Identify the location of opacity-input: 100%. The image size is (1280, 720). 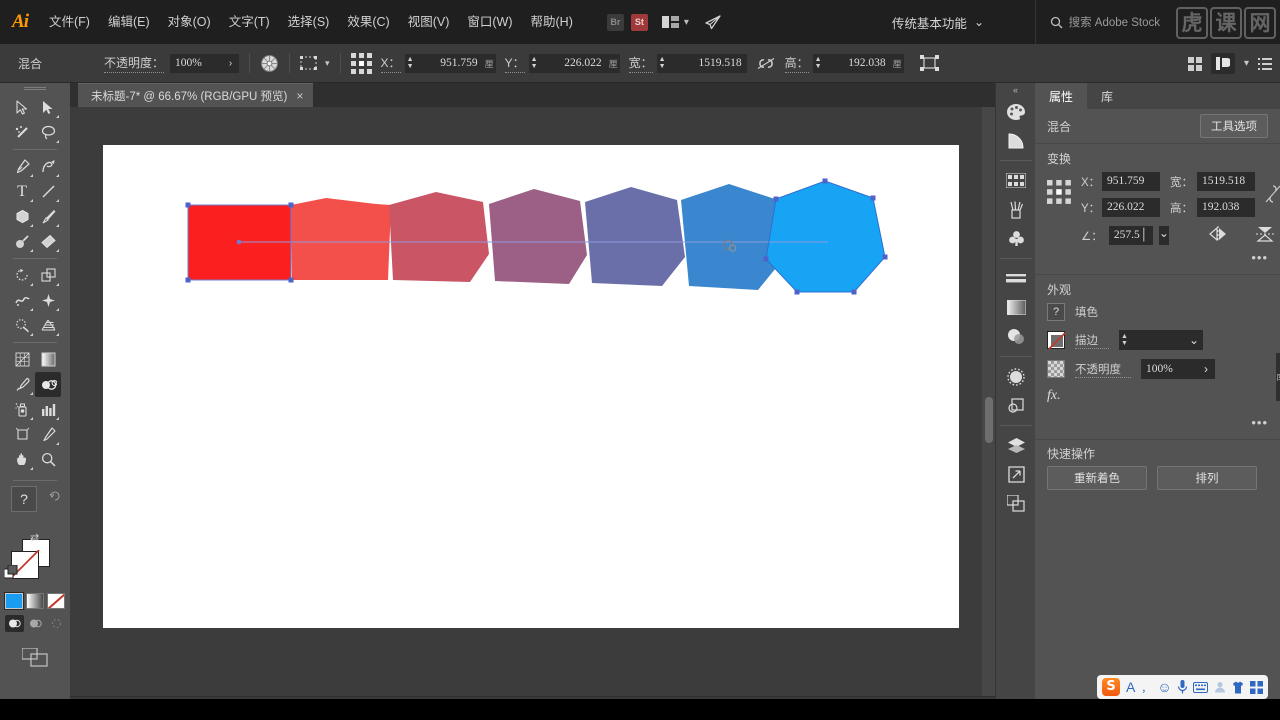
(196, 63).